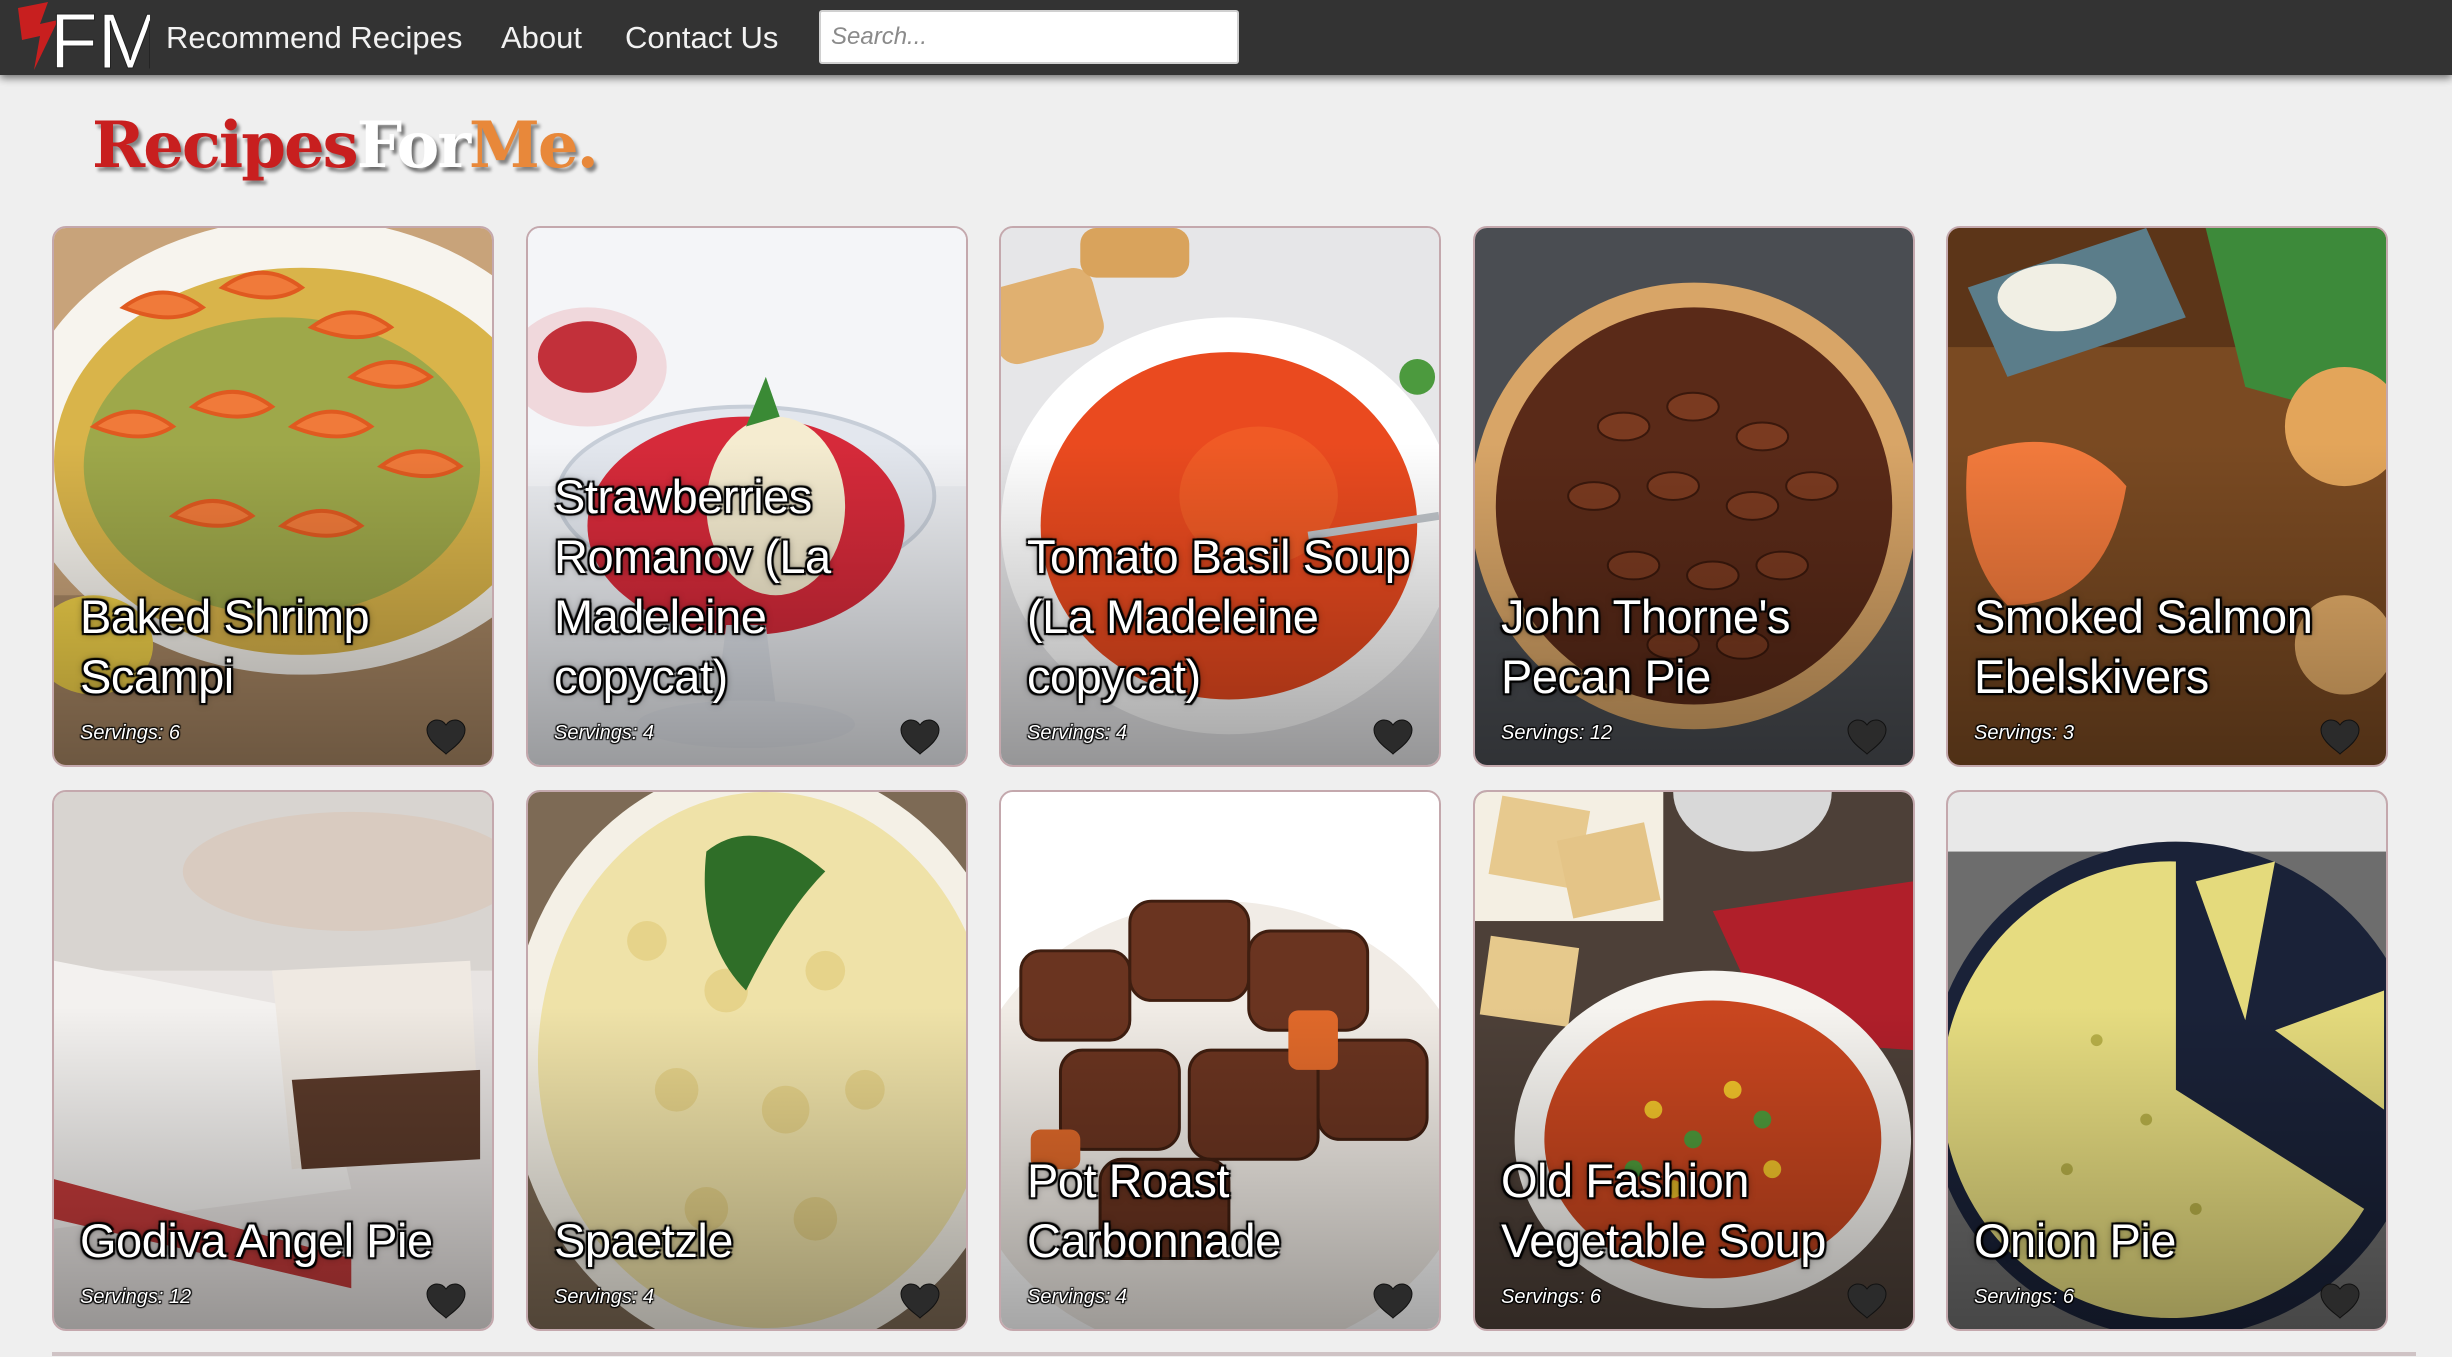 Image resolution: width=2452 pixels, height=1357 pixels. Describe the element at coordinates (2170, 647) in the screenshot. I see `recipe-title: Smoked Salmon Ebelskivers` at that location.